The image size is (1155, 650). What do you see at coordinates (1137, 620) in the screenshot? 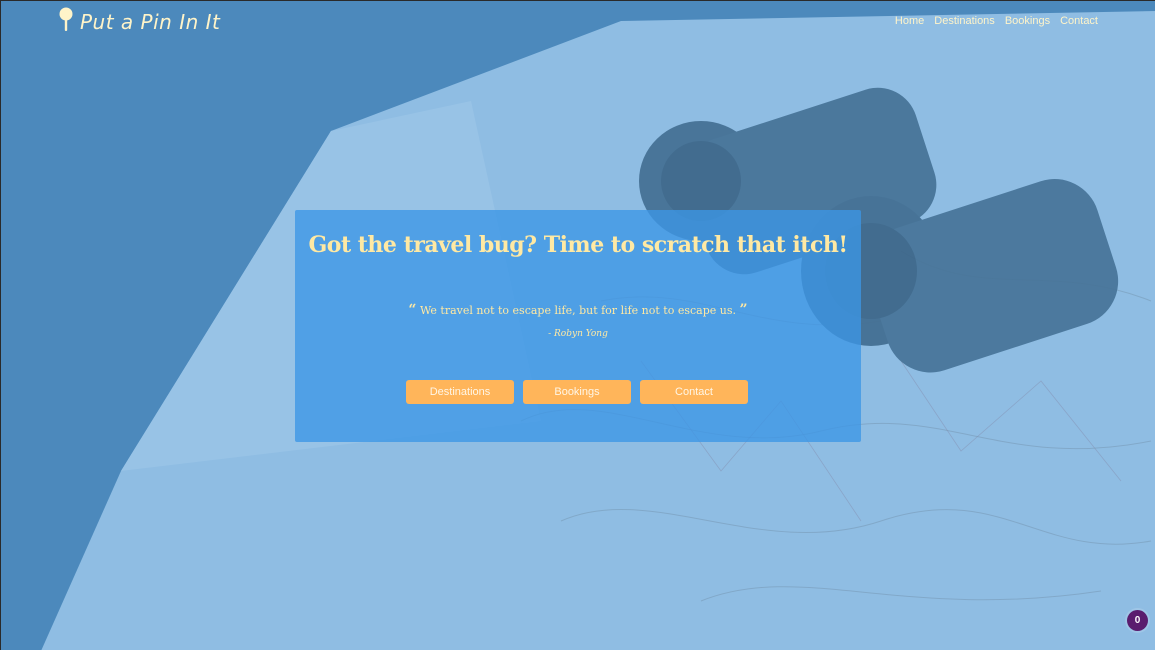
I see `notification-count-badge: 0` at bounding box center [1137, 620].